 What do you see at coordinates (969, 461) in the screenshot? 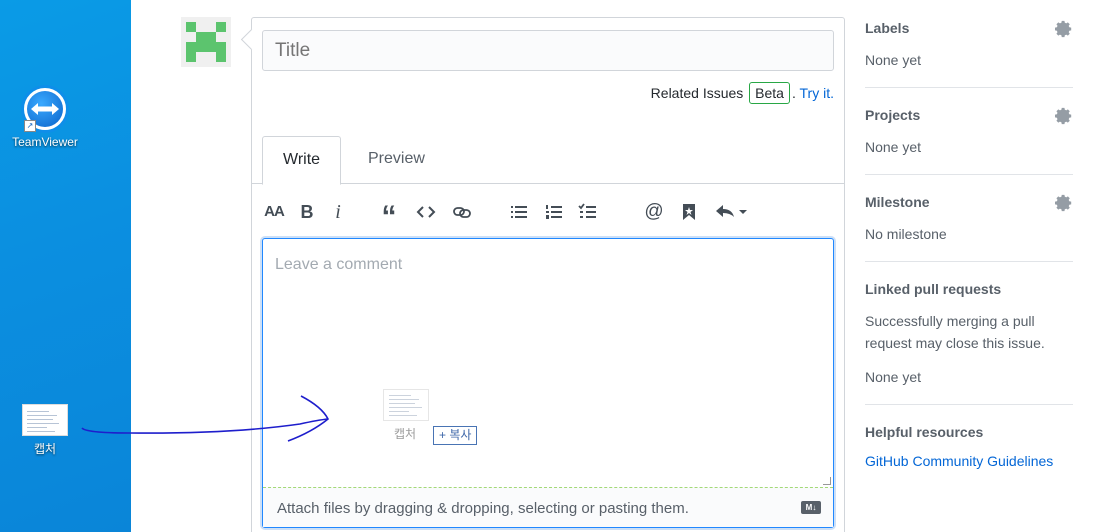
I see `community-guidelines-link: GitHub Community Guidelines` at bounding box center [969, 461].